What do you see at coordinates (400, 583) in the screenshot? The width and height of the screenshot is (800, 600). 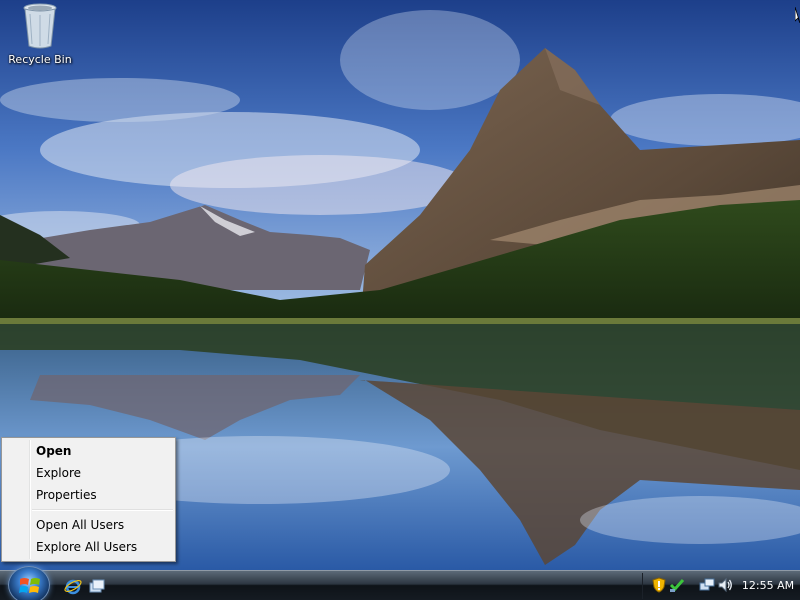 I see `taskbar: 12:55 AM` at bounding box center [400, 583].